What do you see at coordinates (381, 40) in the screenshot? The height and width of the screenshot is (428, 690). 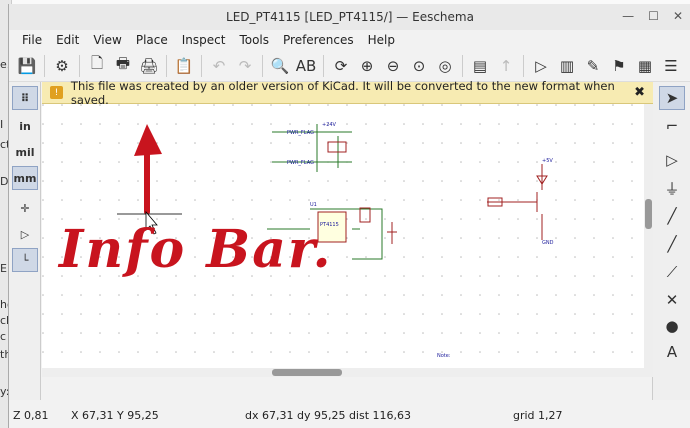 I see `menu-help: Help` at bounding box center [381, 40].